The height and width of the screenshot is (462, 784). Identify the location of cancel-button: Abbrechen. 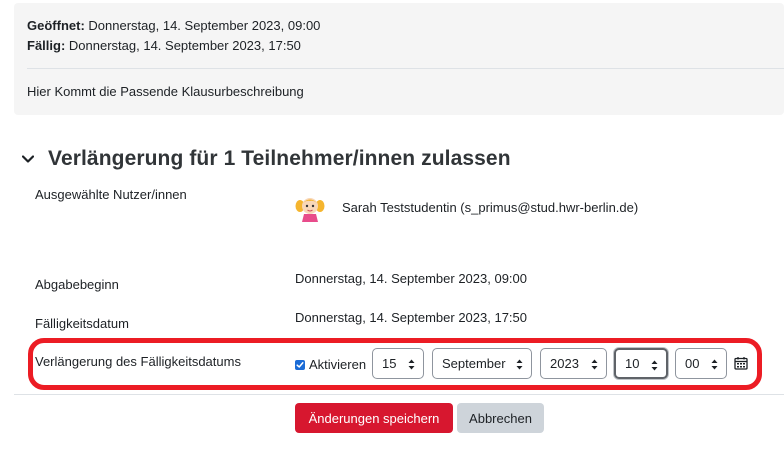
(500, 418).